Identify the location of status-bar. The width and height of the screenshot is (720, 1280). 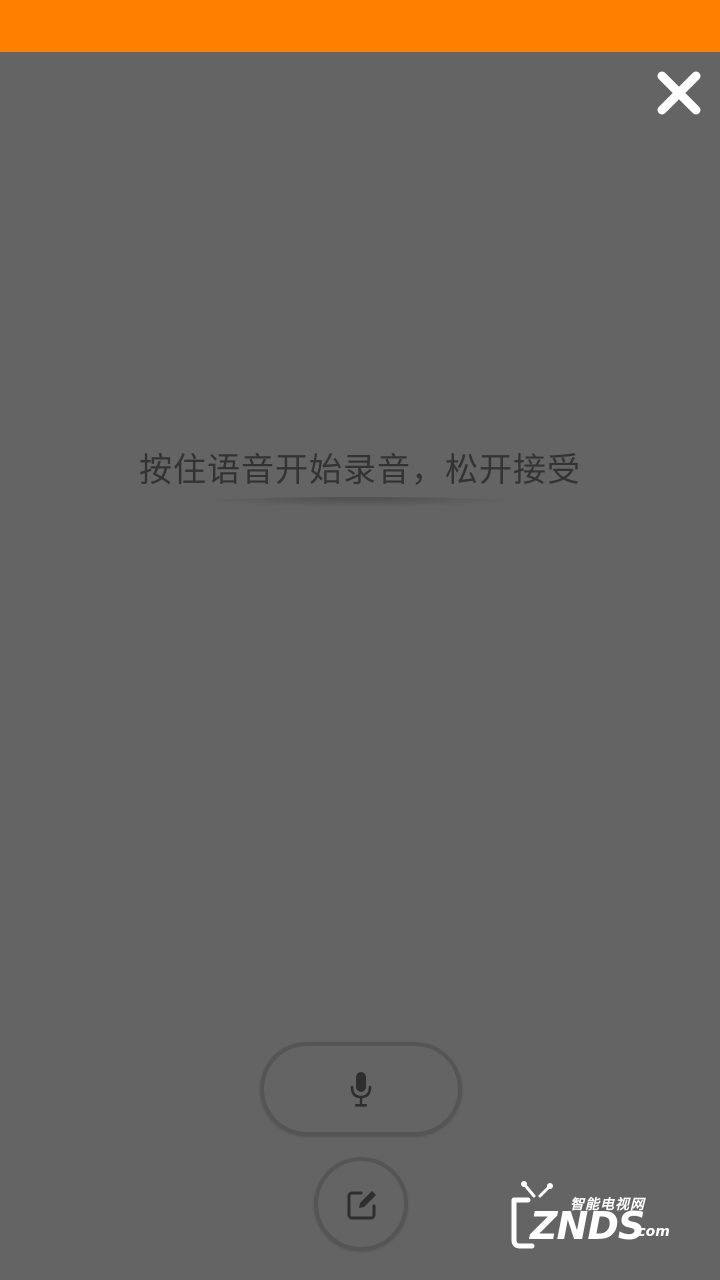
(360, 26).